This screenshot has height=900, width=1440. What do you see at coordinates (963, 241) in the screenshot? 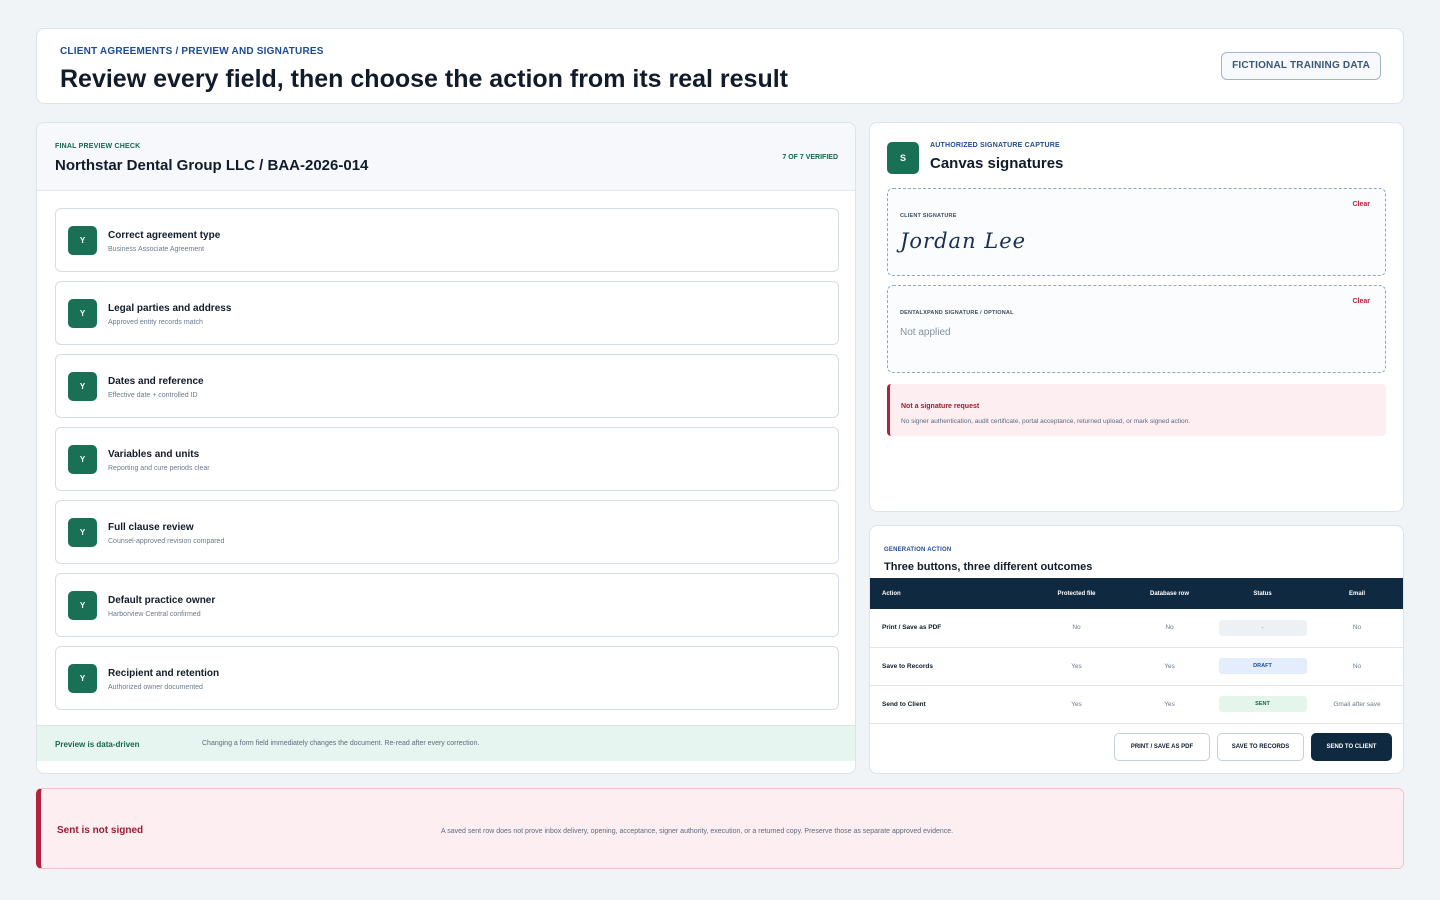
I see `client-signature-value: Jordan Lee` at bounding box center [963, 241].